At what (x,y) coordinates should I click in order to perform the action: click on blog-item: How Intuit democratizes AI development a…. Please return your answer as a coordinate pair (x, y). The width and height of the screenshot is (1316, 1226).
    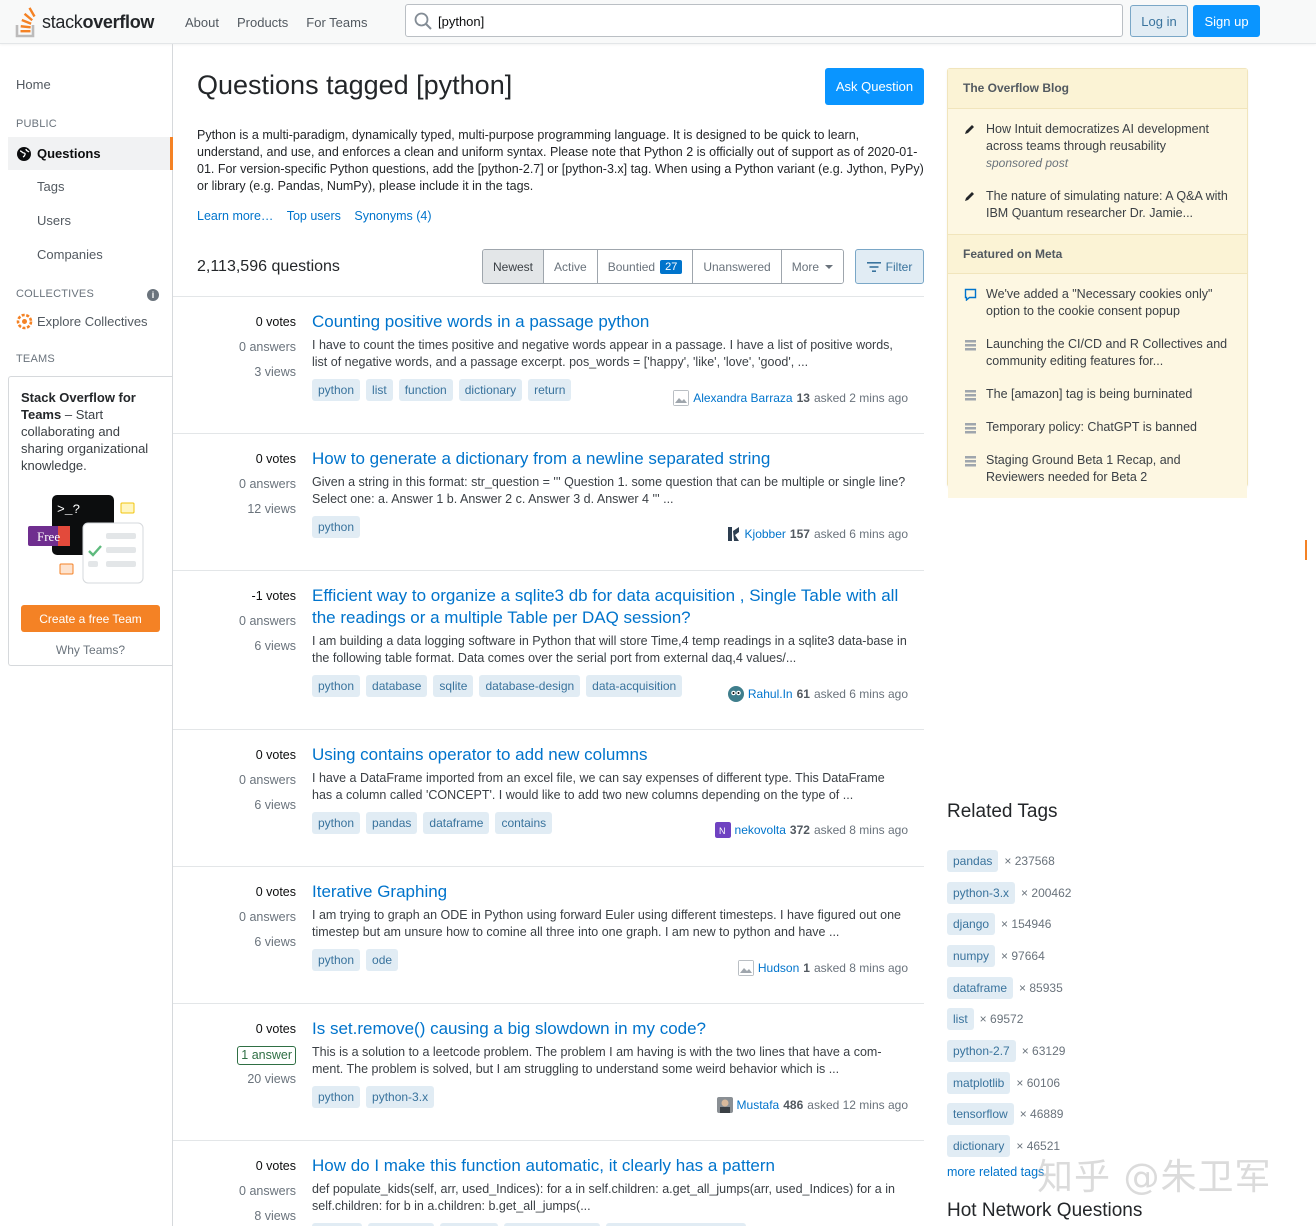
    Looking at the image, I should click on (1097, 144).